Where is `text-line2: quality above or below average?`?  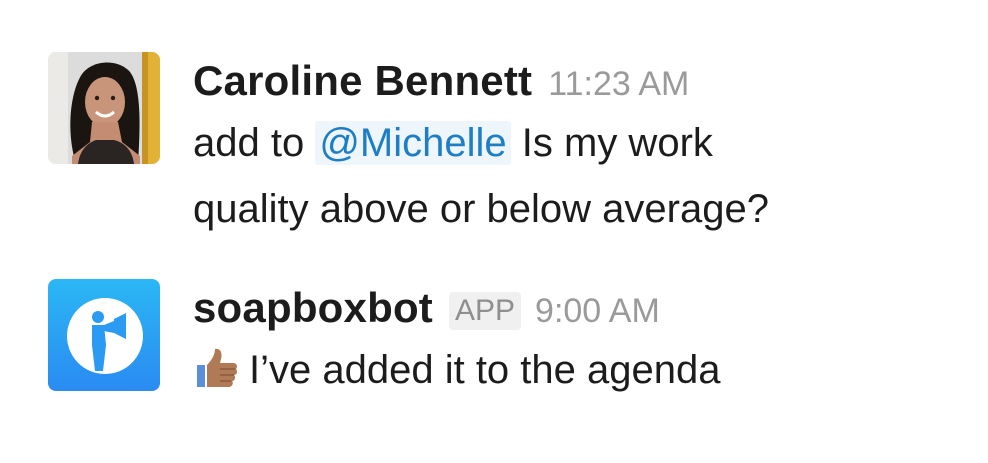 text-line2: quality above or below average? is located at coordinates (481, 209).